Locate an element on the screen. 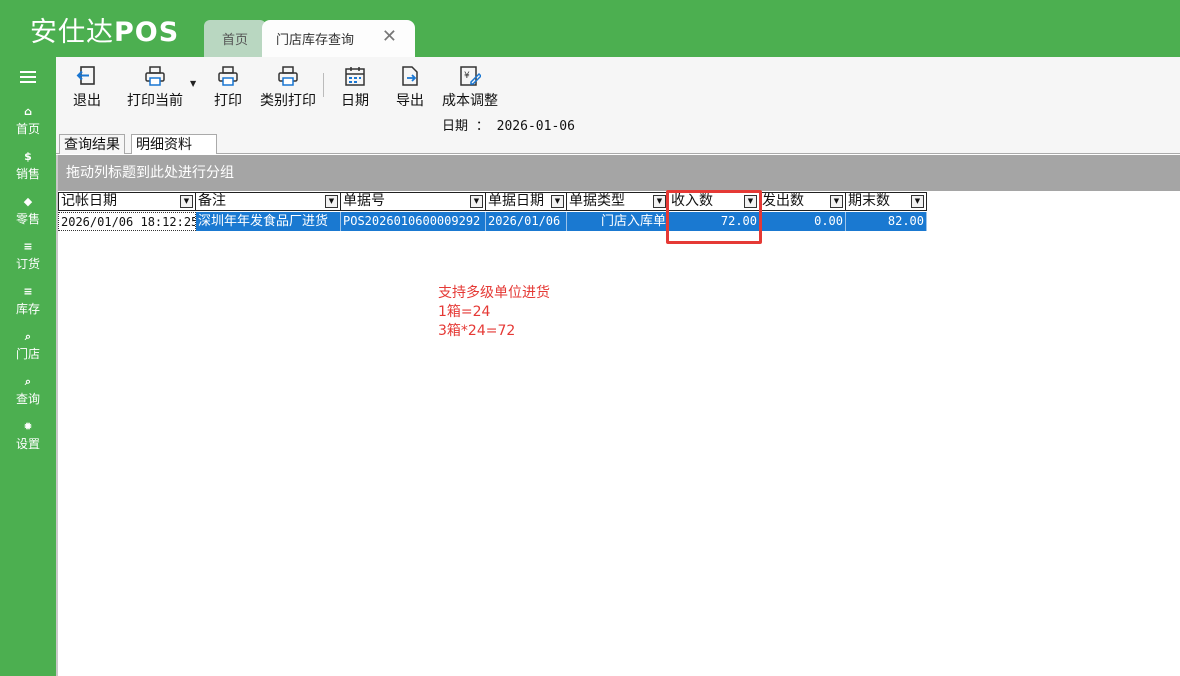  brand-logo: 安仕达POS is located at coordinates (104, 29).